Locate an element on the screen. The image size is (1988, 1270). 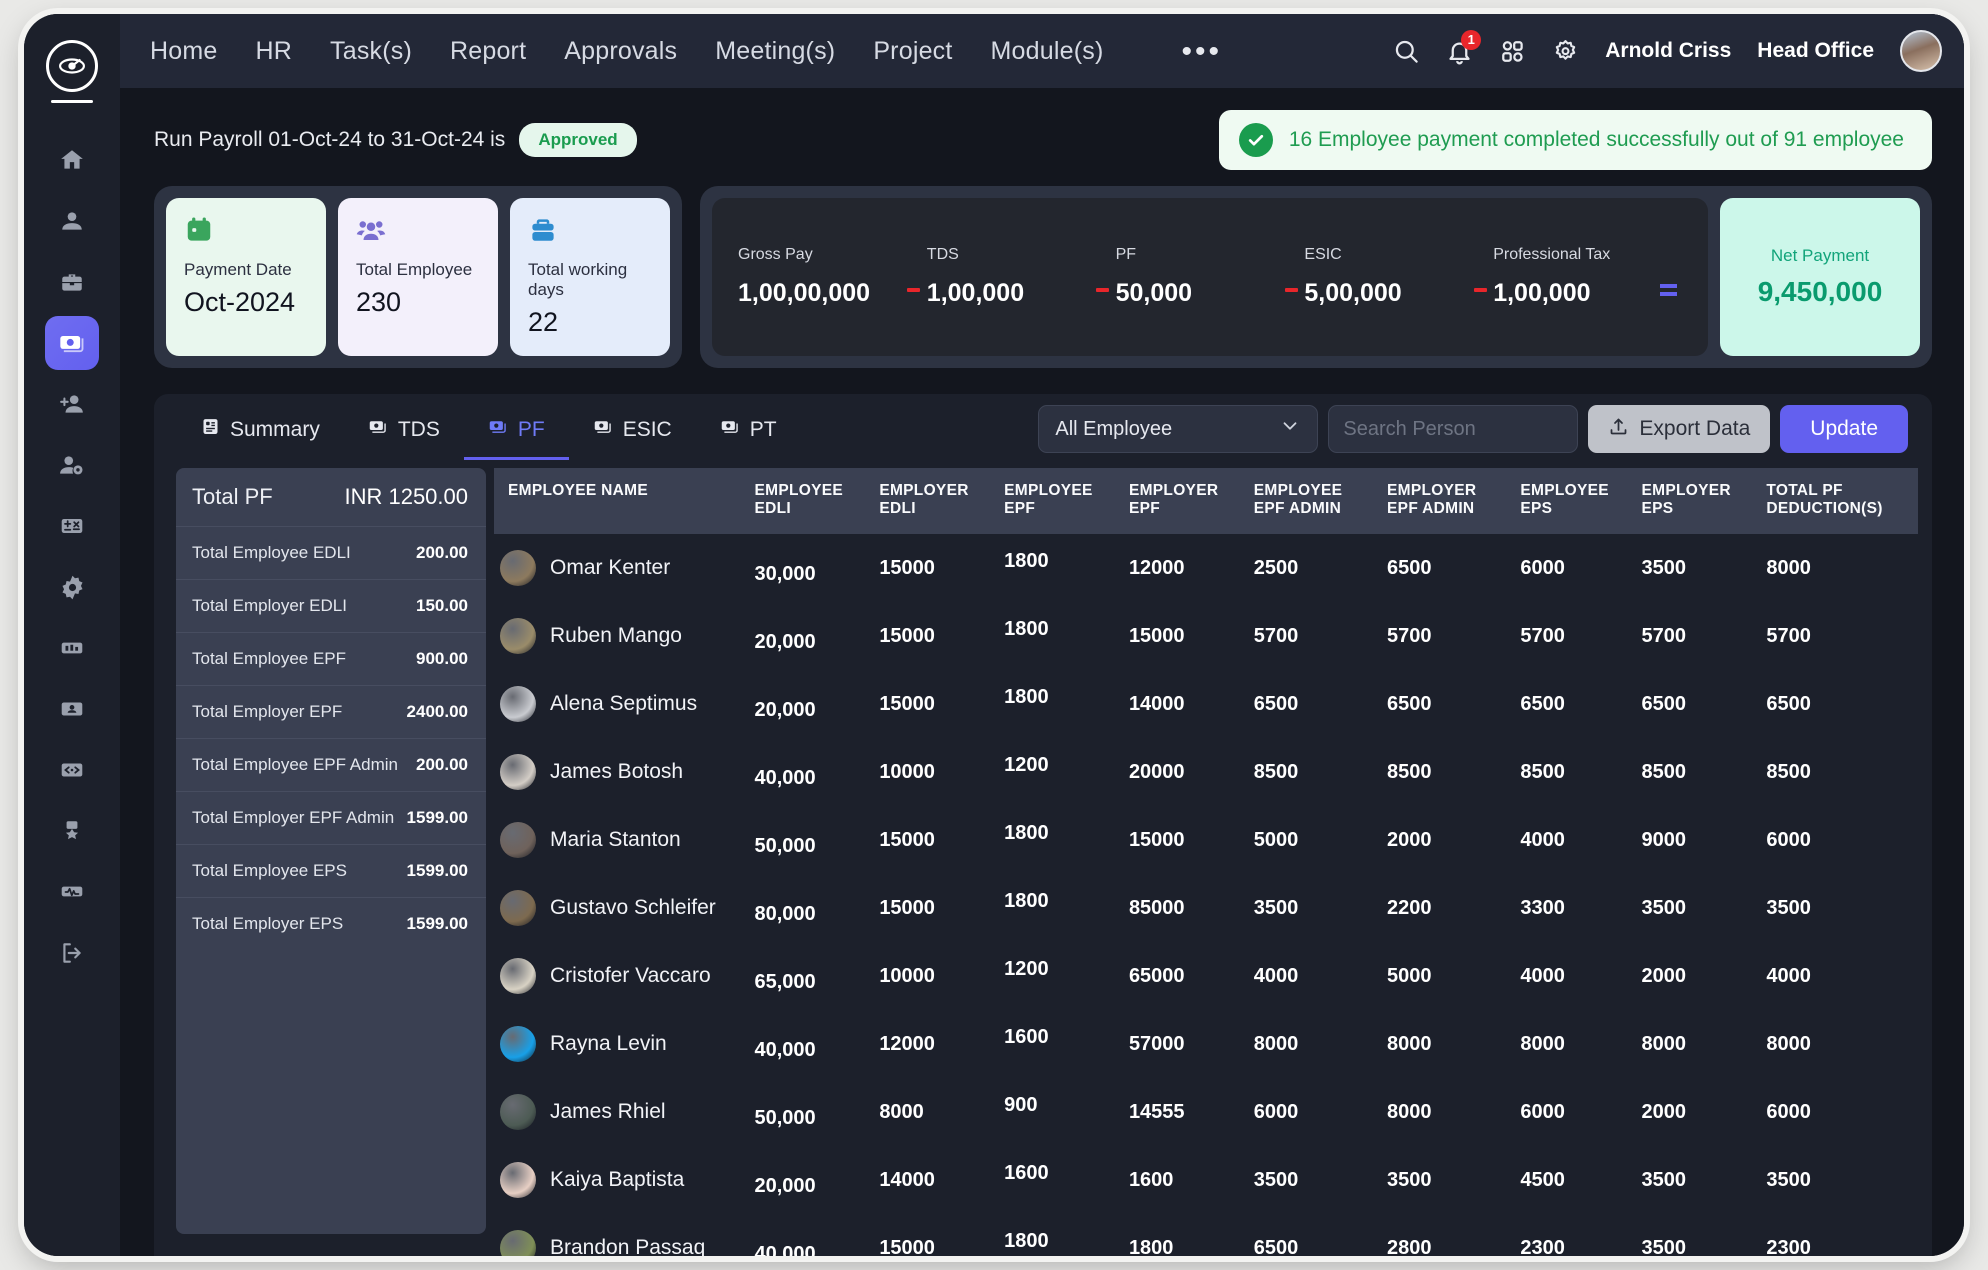
employee-name-cell: Ruben Mango is located at coordinates (621, 636).